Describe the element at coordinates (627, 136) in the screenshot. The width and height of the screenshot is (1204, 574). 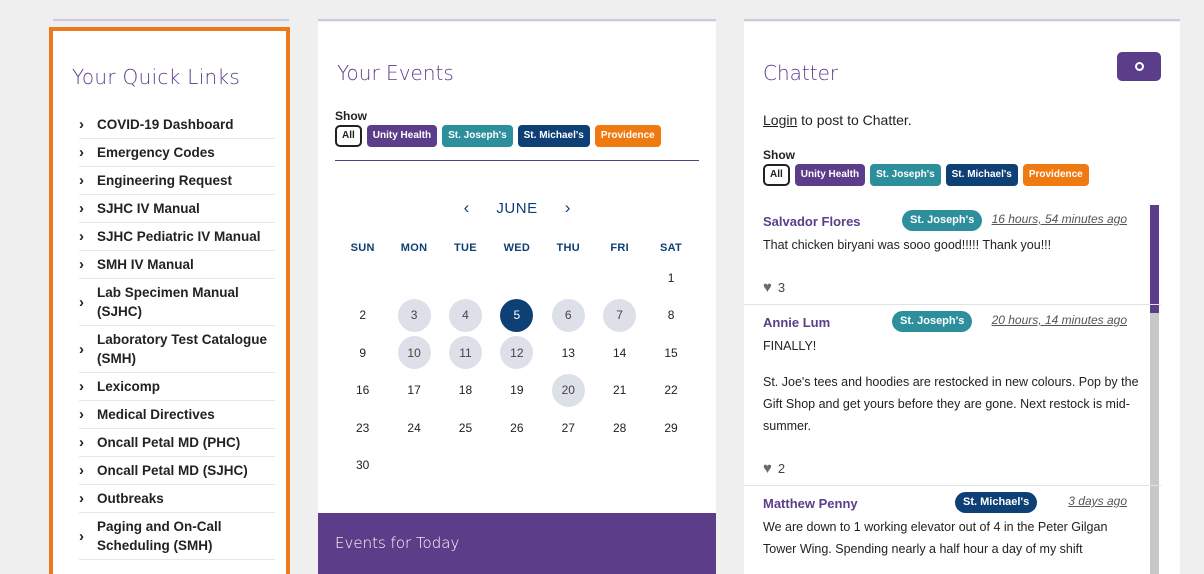
I see `events-filter-providence: Providence` at that location.